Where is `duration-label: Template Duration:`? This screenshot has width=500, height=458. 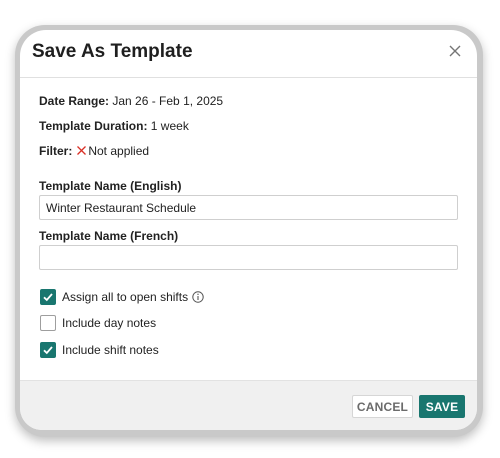
duration-label: Template Duration: is located at coordinates (93, 126).